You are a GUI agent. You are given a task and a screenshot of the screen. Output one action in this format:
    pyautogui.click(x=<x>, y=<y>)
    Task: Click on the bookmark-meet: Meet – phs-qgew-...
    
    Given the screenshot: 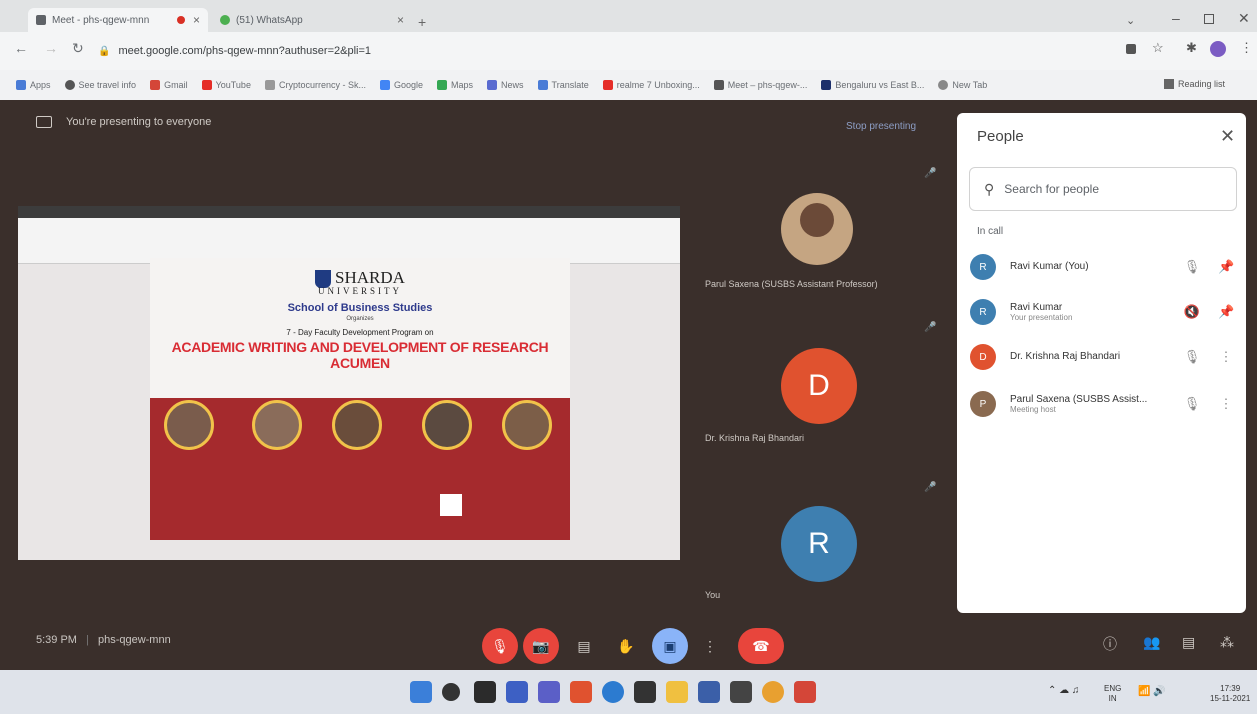 What is the action you would take?
    pyautogui.click(x=760, y=85)
    